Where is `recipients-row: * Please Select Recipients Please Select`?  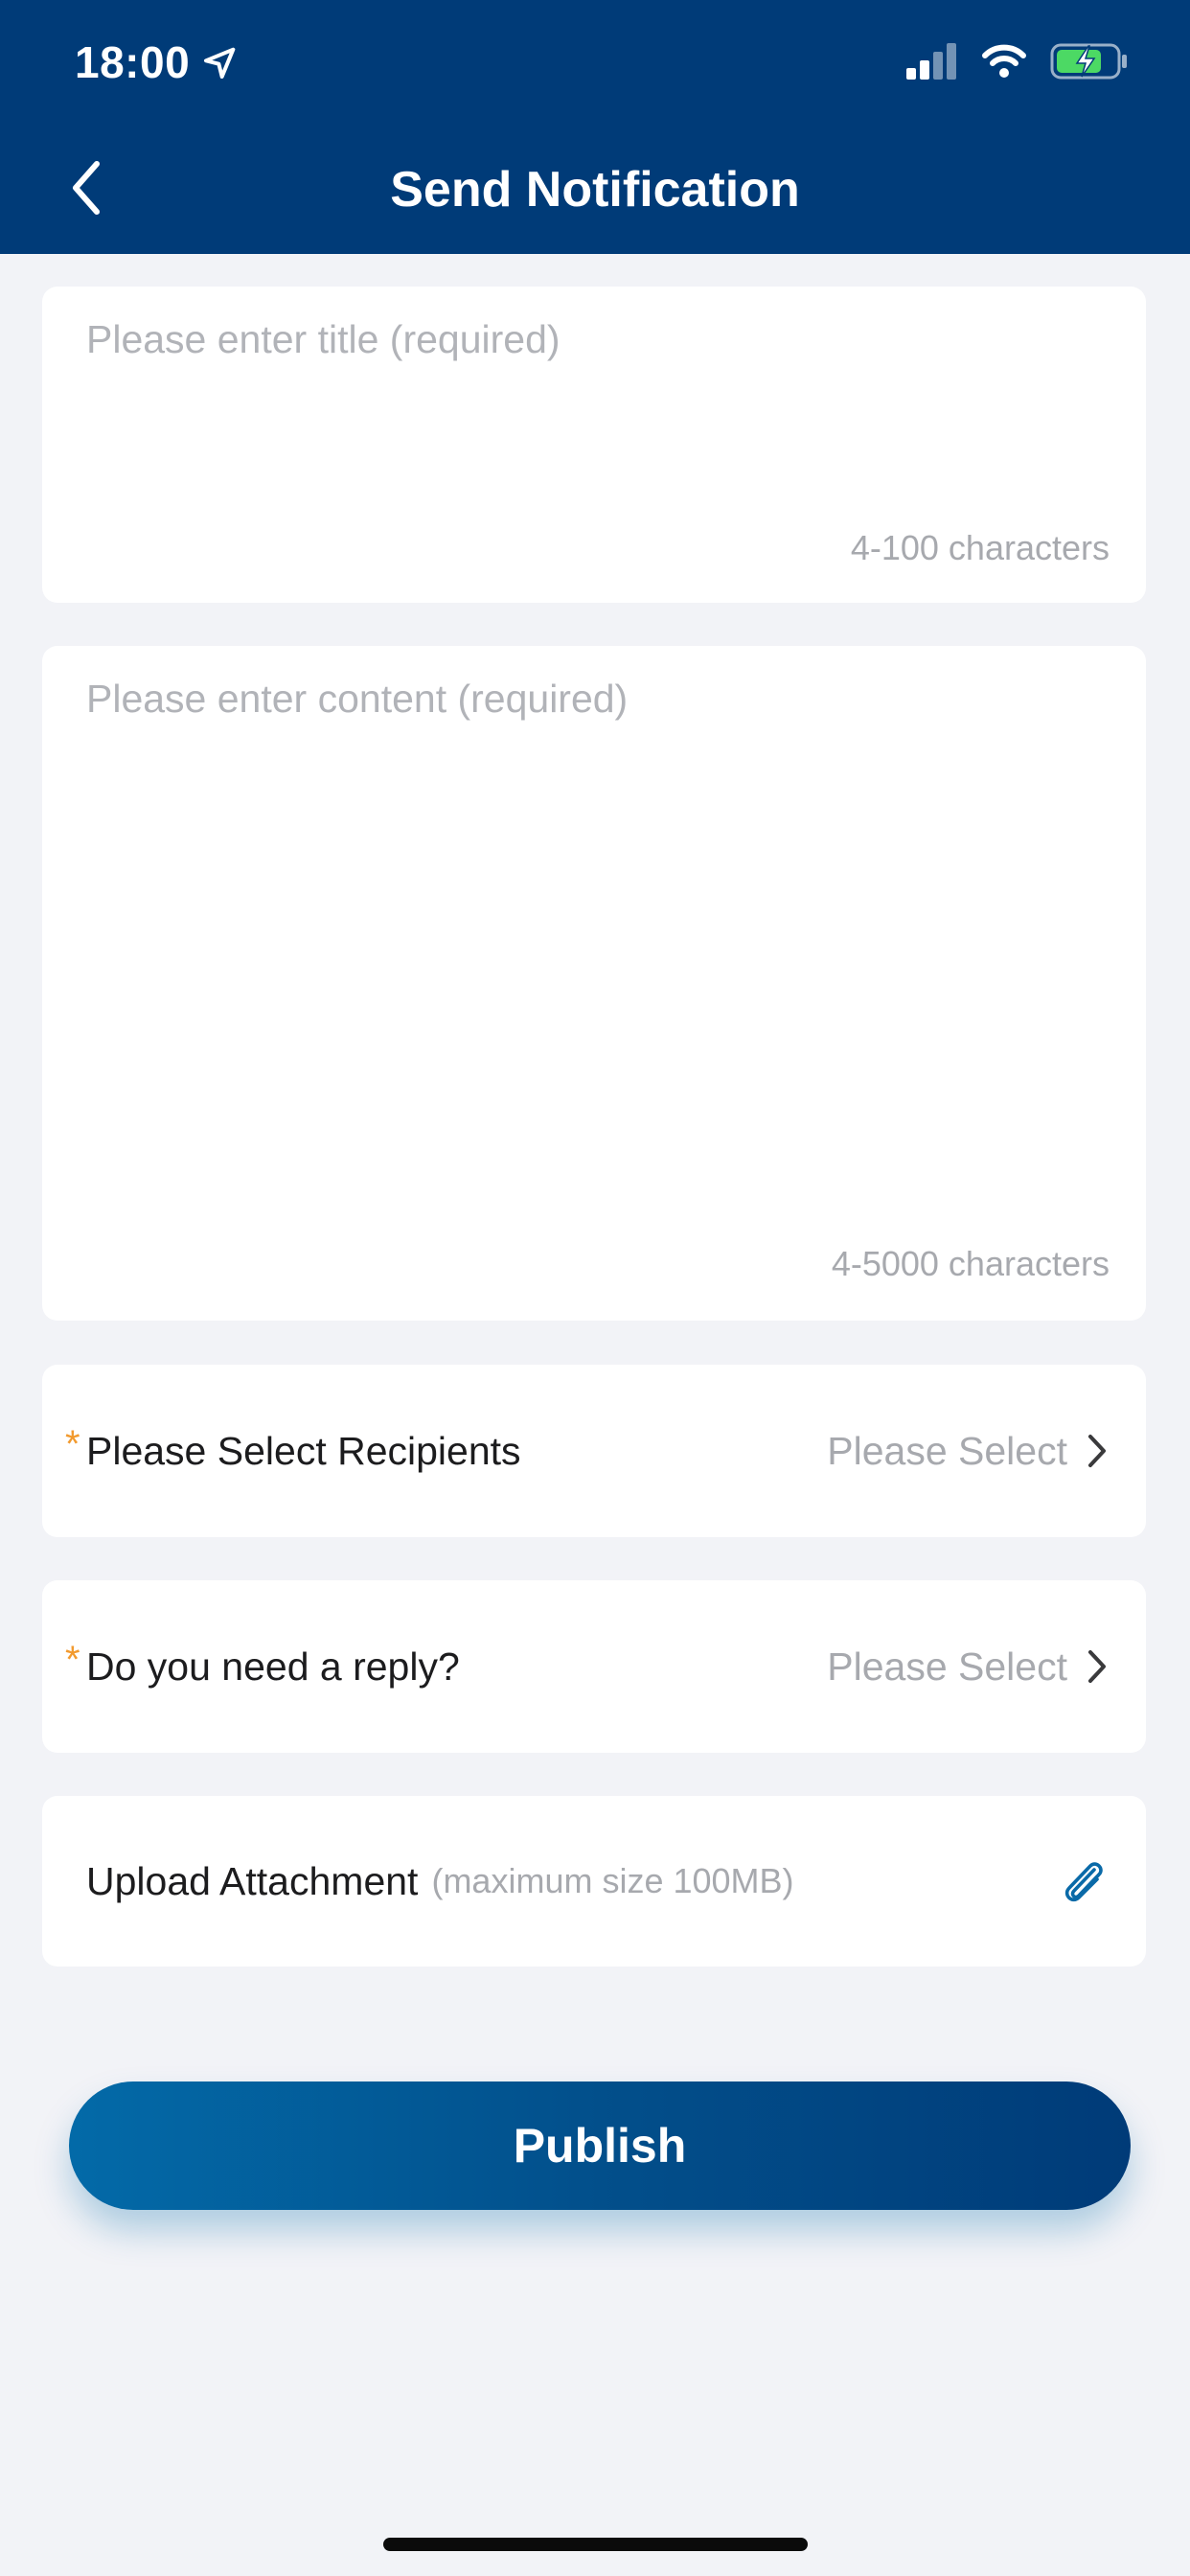 recipients-row: * Please Select Recipients Please Select is located at coordinates (594, 1451).